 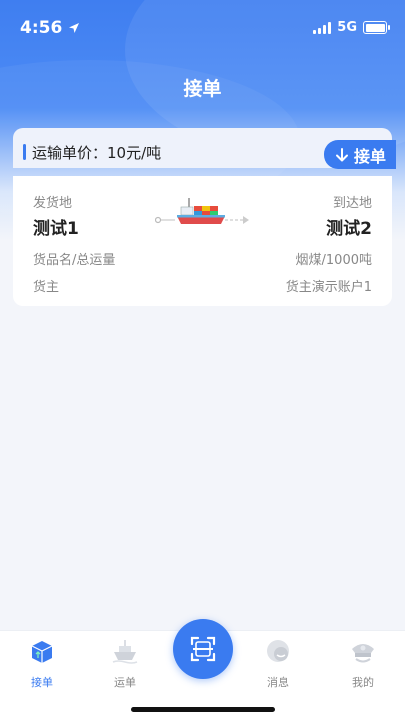 I want to click on arrow-down-icon, so click(x=341, y=154).